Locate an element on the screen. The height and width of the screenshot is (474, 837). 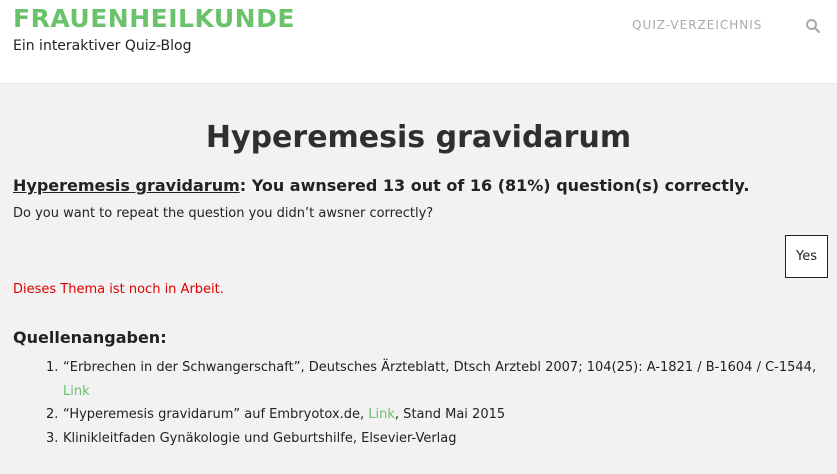
yes-button: Yes is located at coordinates (806, 256).